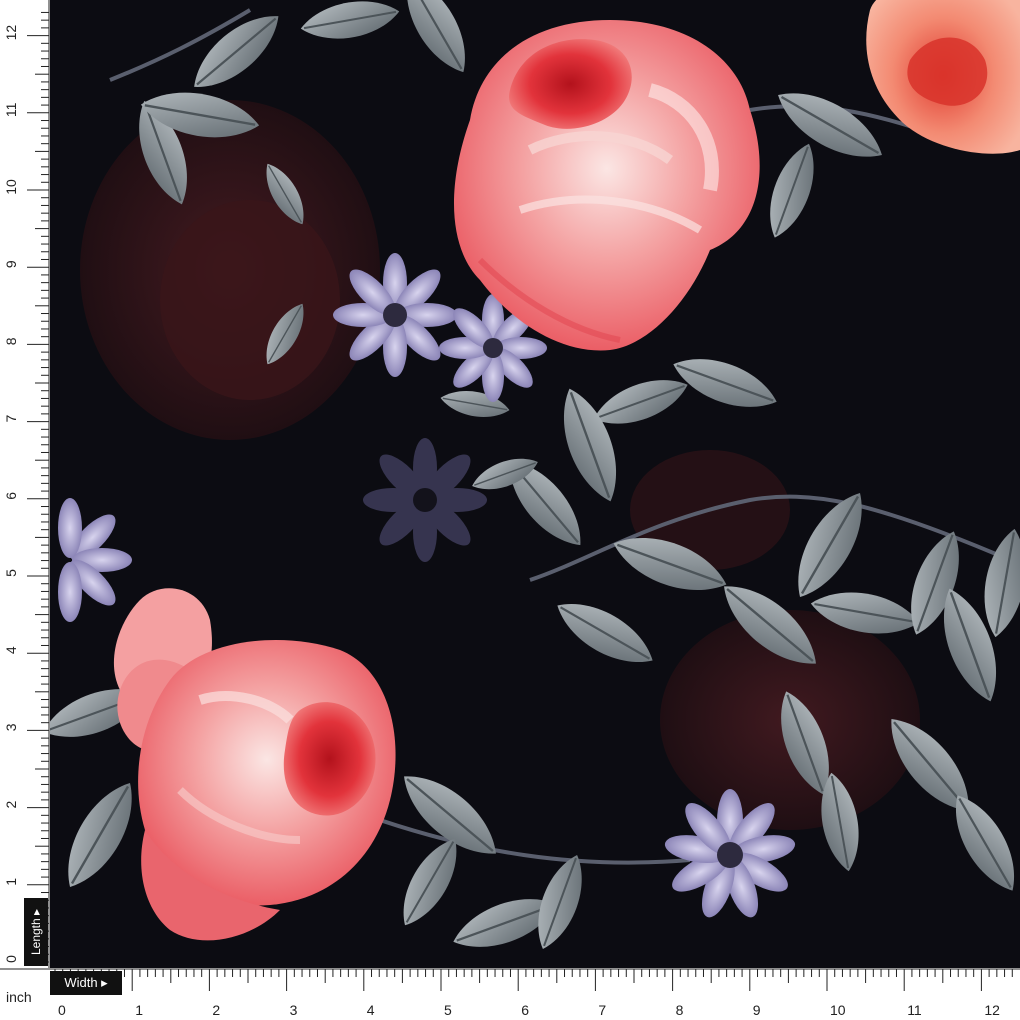 This screenshot has height=1020, width=1020. What do you see at coordinates (838, 1010) in the screenshot?
I see `width-ruler-label: 10` at bounding box center [838, 1010].